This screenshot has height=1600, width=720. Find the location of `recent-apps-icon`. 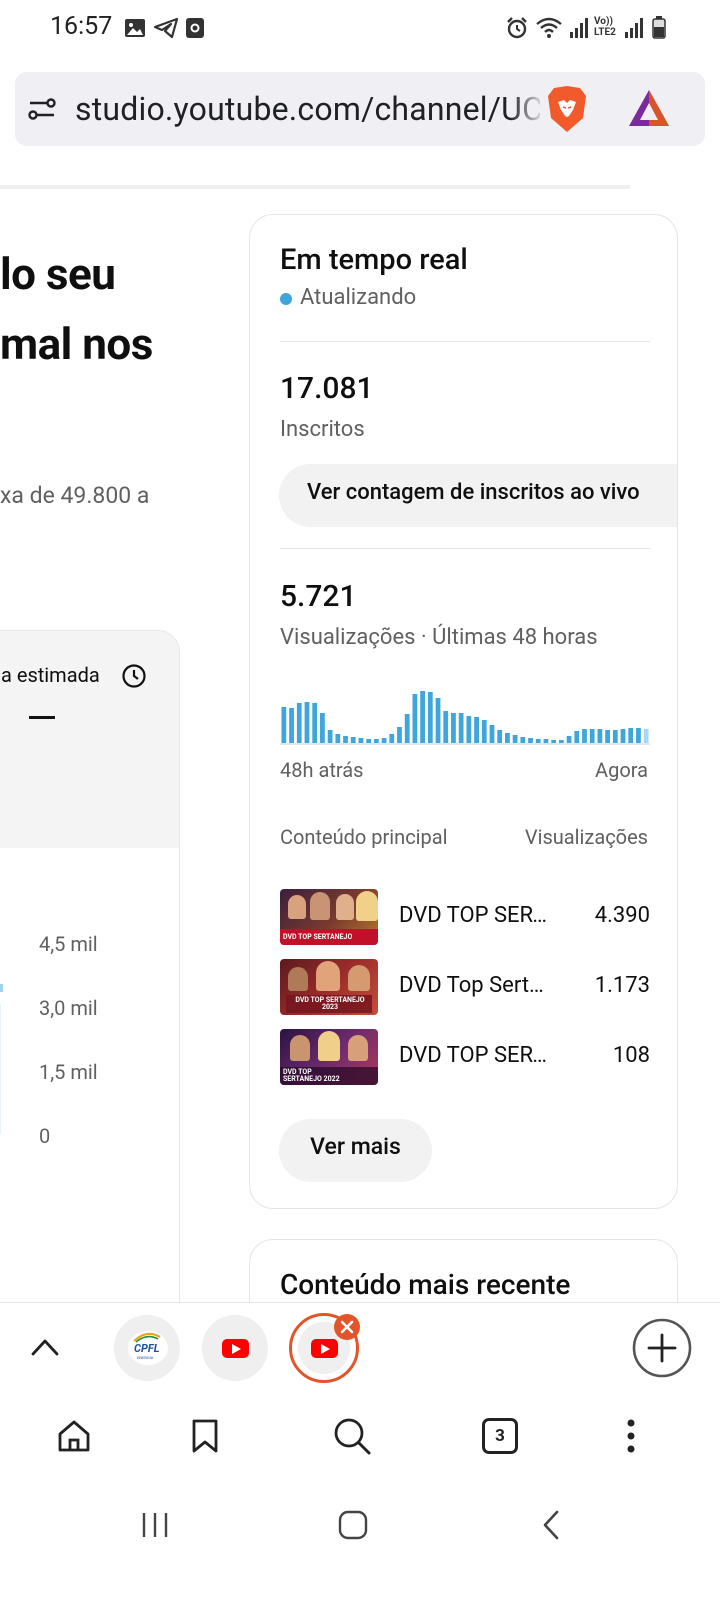

recent-apps-icon is located at coordinates (155, 1525).